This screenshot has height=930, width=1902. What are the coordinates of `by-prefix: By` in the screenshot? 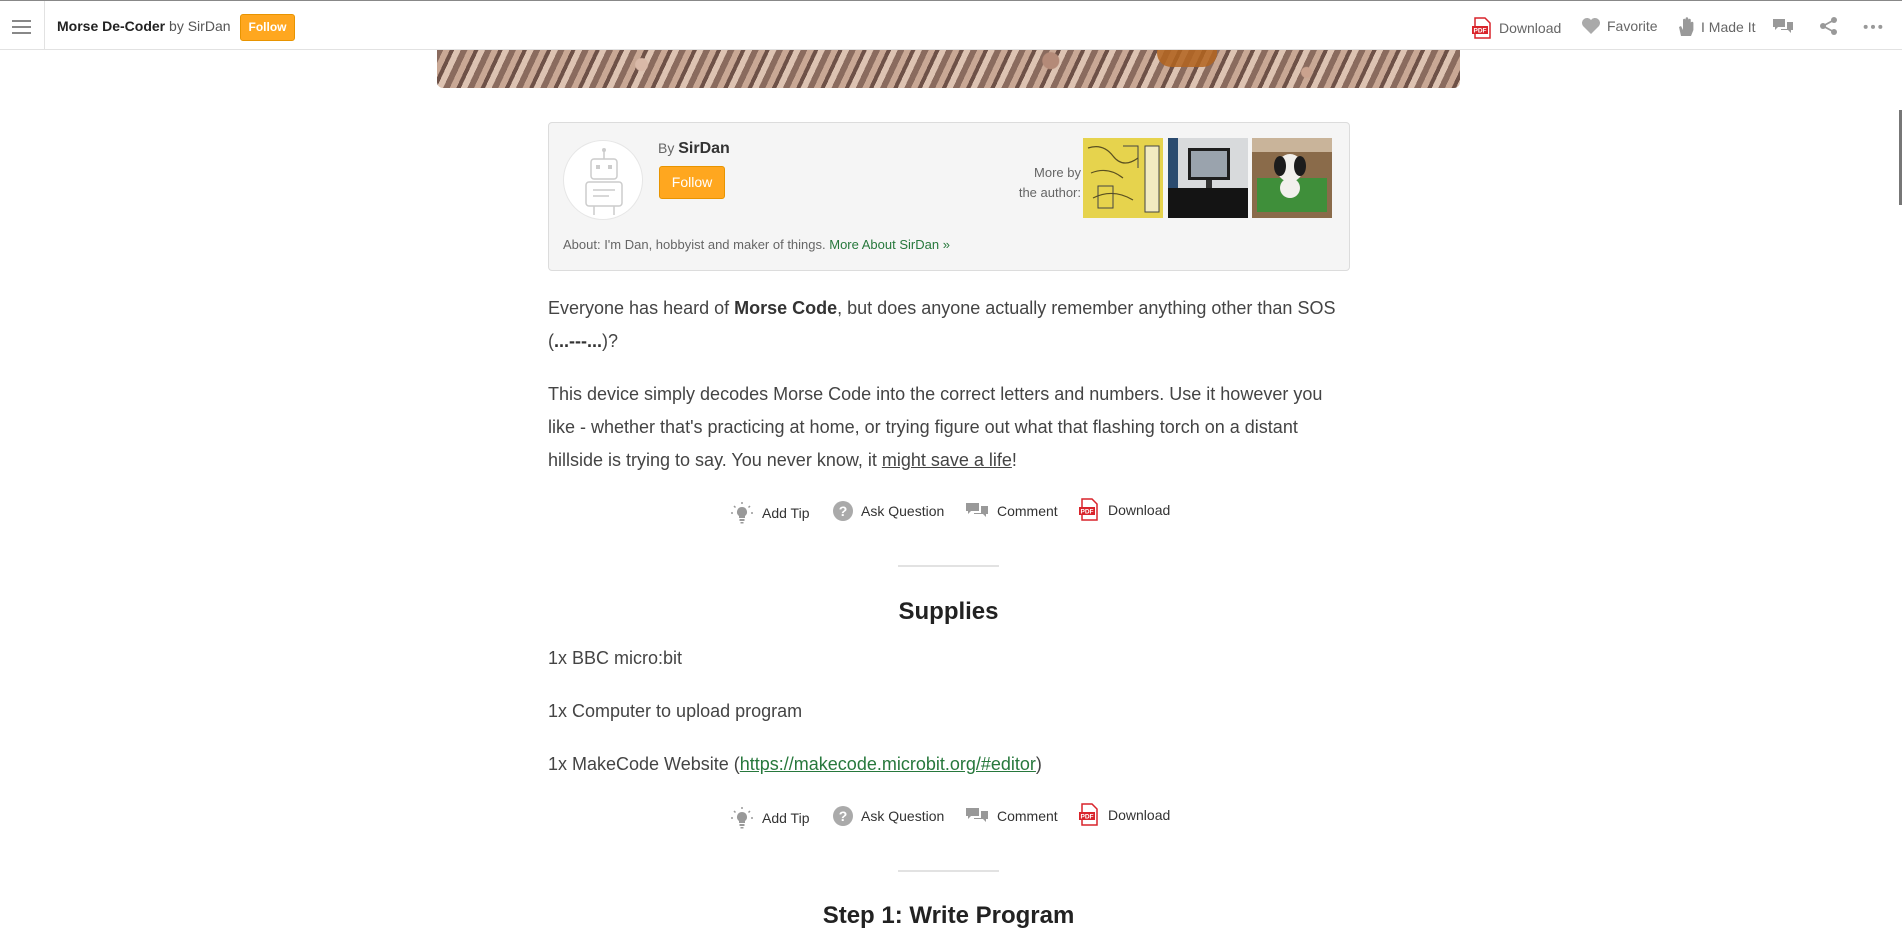 It's located at (666, 148).